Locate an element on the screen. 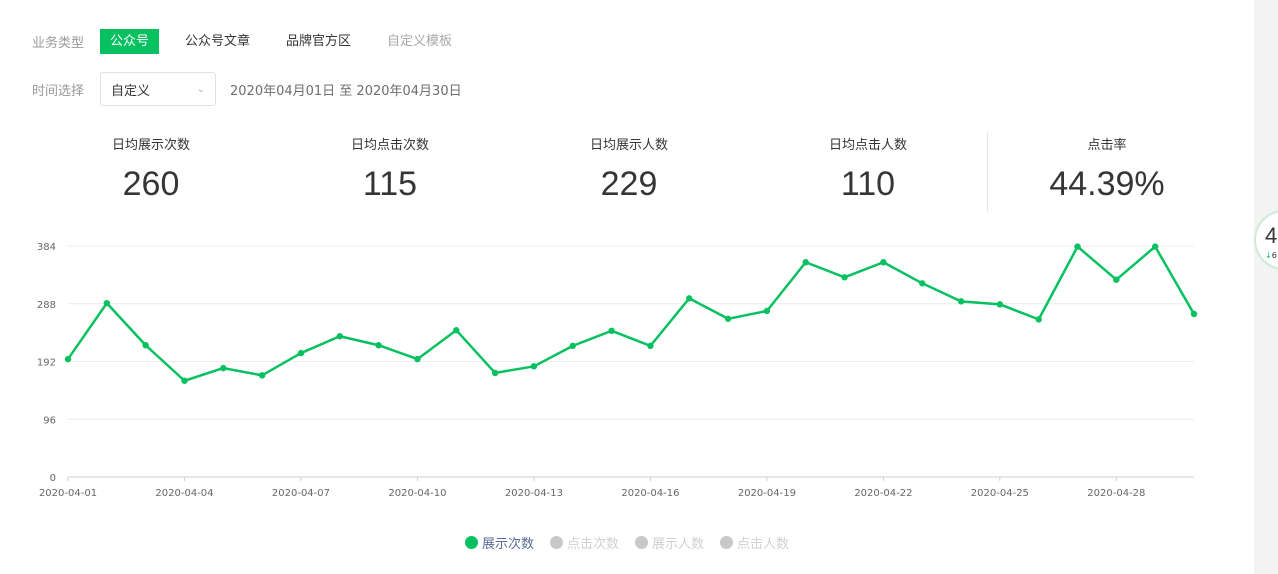 Image resolution: width=1278 pixels, height=574 pixels. stat-label: 日均点击人数 is located at coordinates (867, 145).